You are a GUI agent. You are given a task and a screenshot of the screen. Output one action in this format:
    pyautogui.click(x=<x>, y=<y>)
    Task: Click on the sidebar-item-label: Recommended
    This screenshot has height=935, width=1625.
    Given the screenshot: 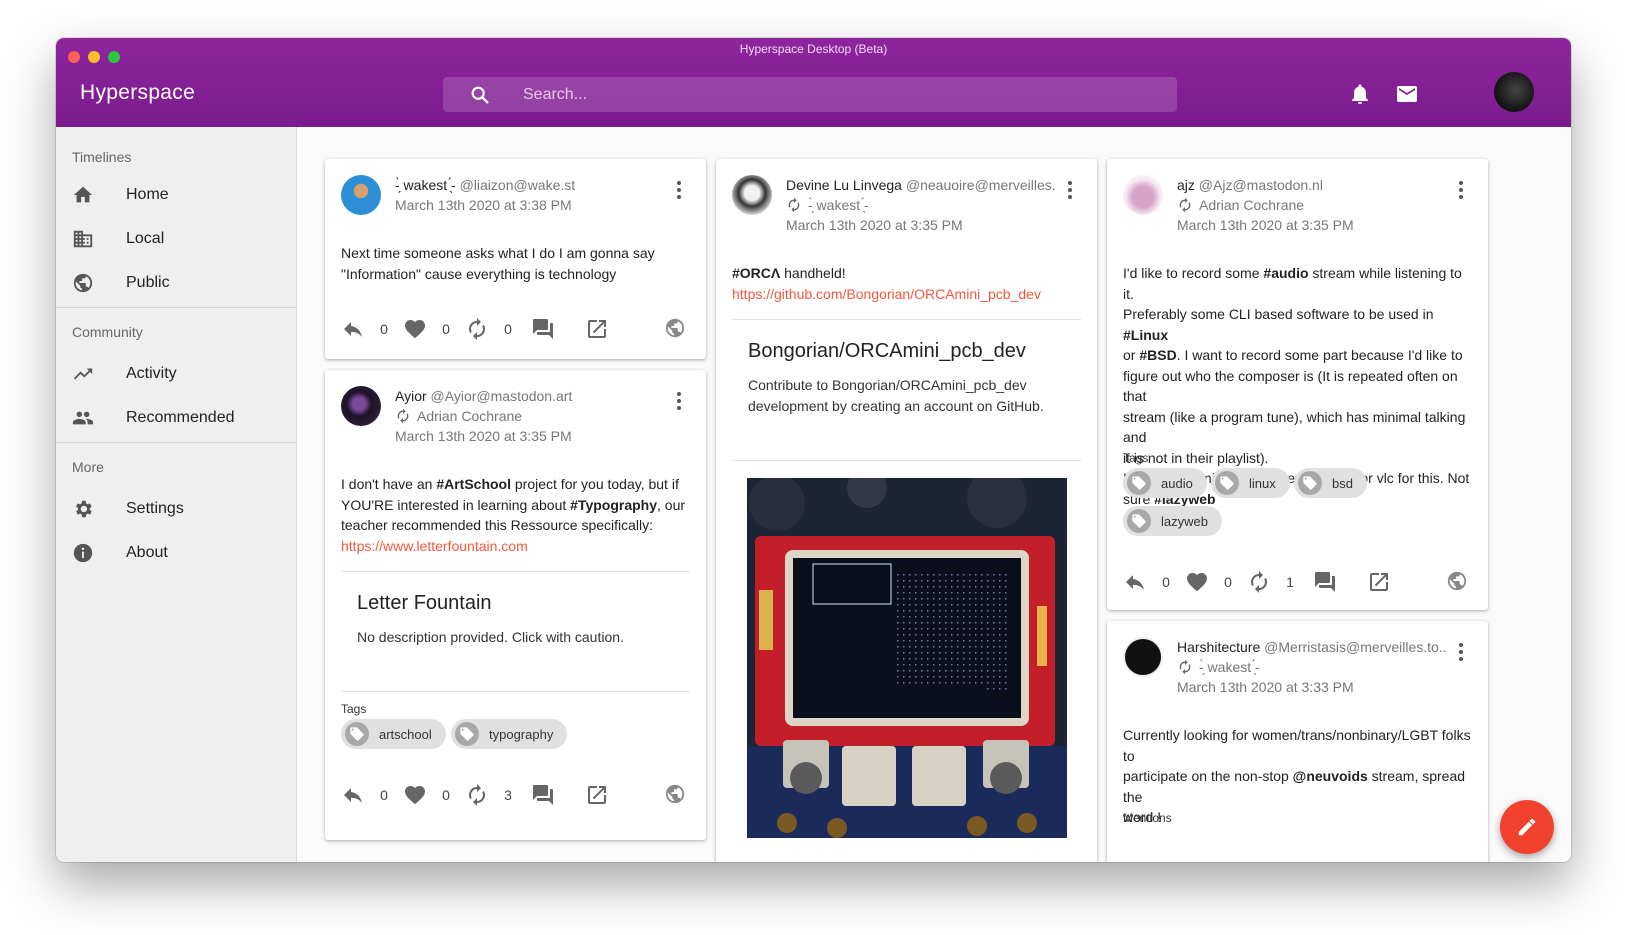 What is the action you would take?
    pyautogui.click(x=180, y=417)
    